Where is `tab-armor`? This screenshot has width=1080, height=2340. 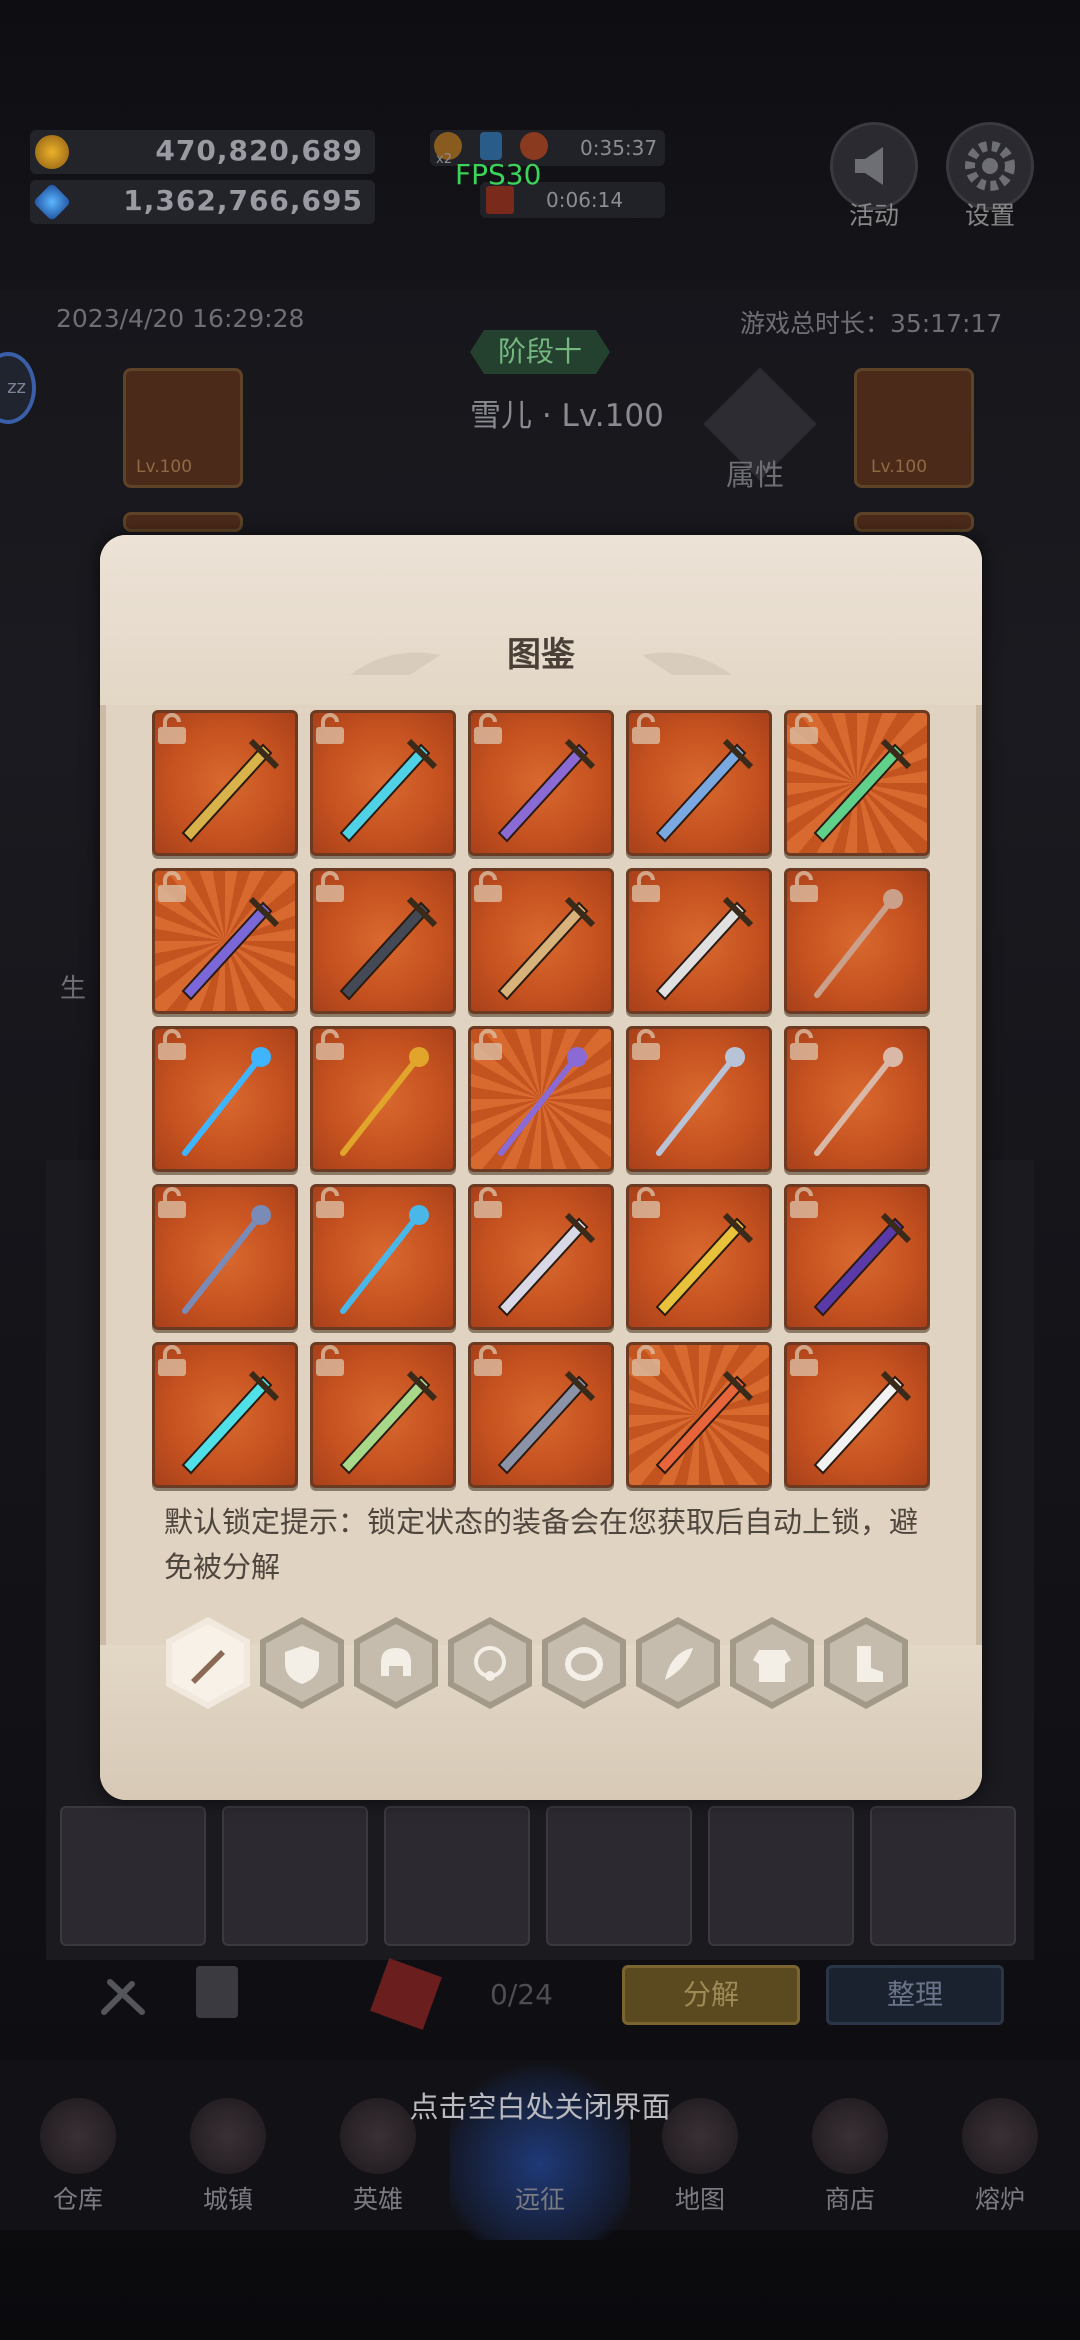
tab-armor is located at coordinates (772, 1663).